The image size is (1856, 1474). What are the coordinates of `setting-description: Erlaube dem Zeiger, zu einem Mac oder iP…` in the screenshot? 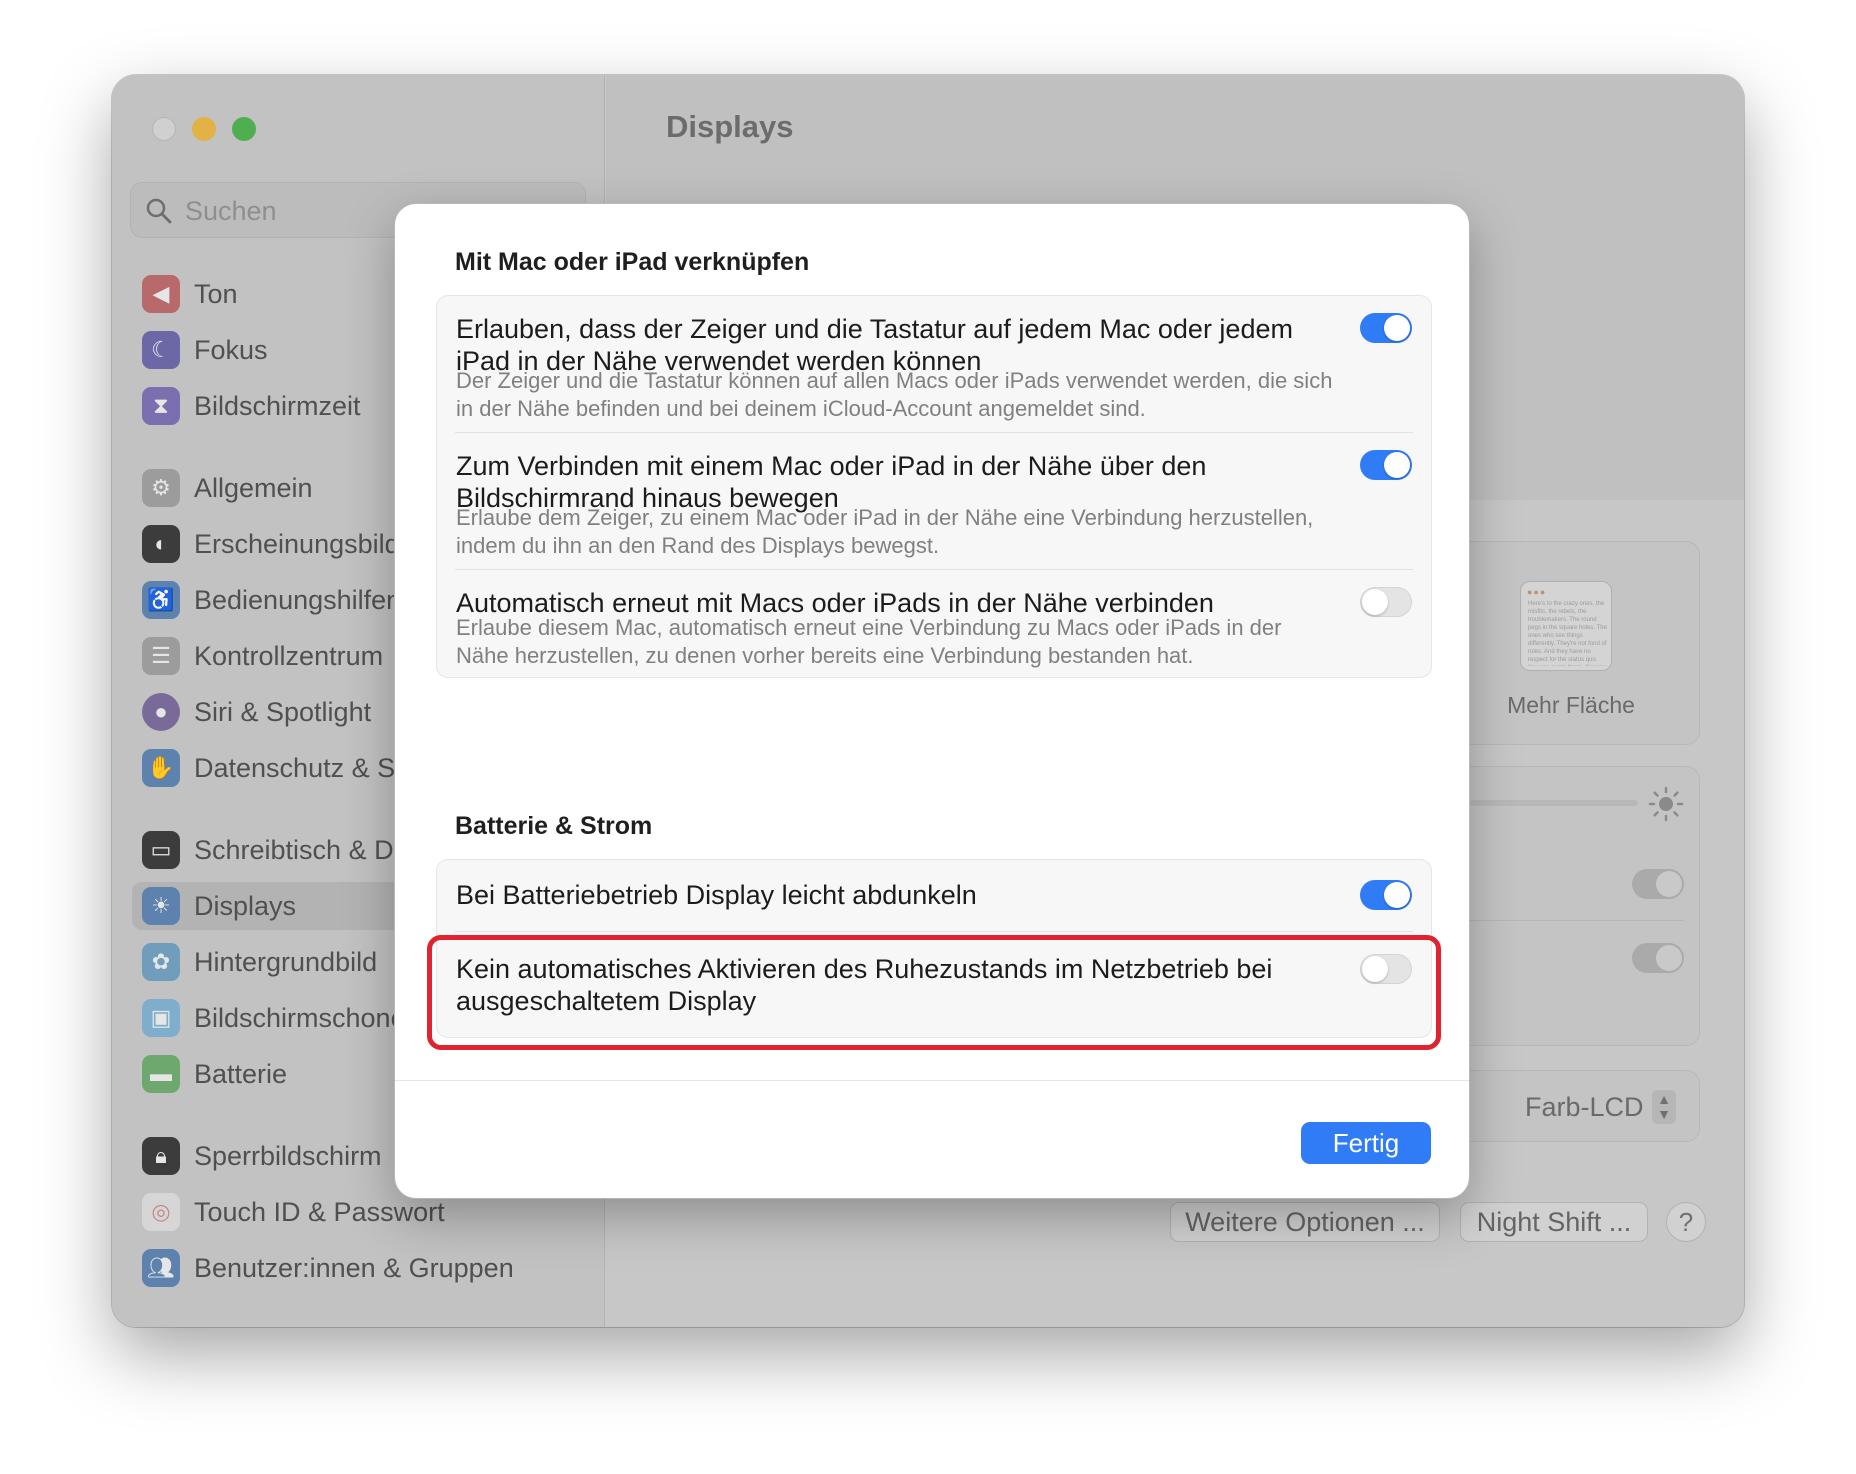 It's located at (885, 531).